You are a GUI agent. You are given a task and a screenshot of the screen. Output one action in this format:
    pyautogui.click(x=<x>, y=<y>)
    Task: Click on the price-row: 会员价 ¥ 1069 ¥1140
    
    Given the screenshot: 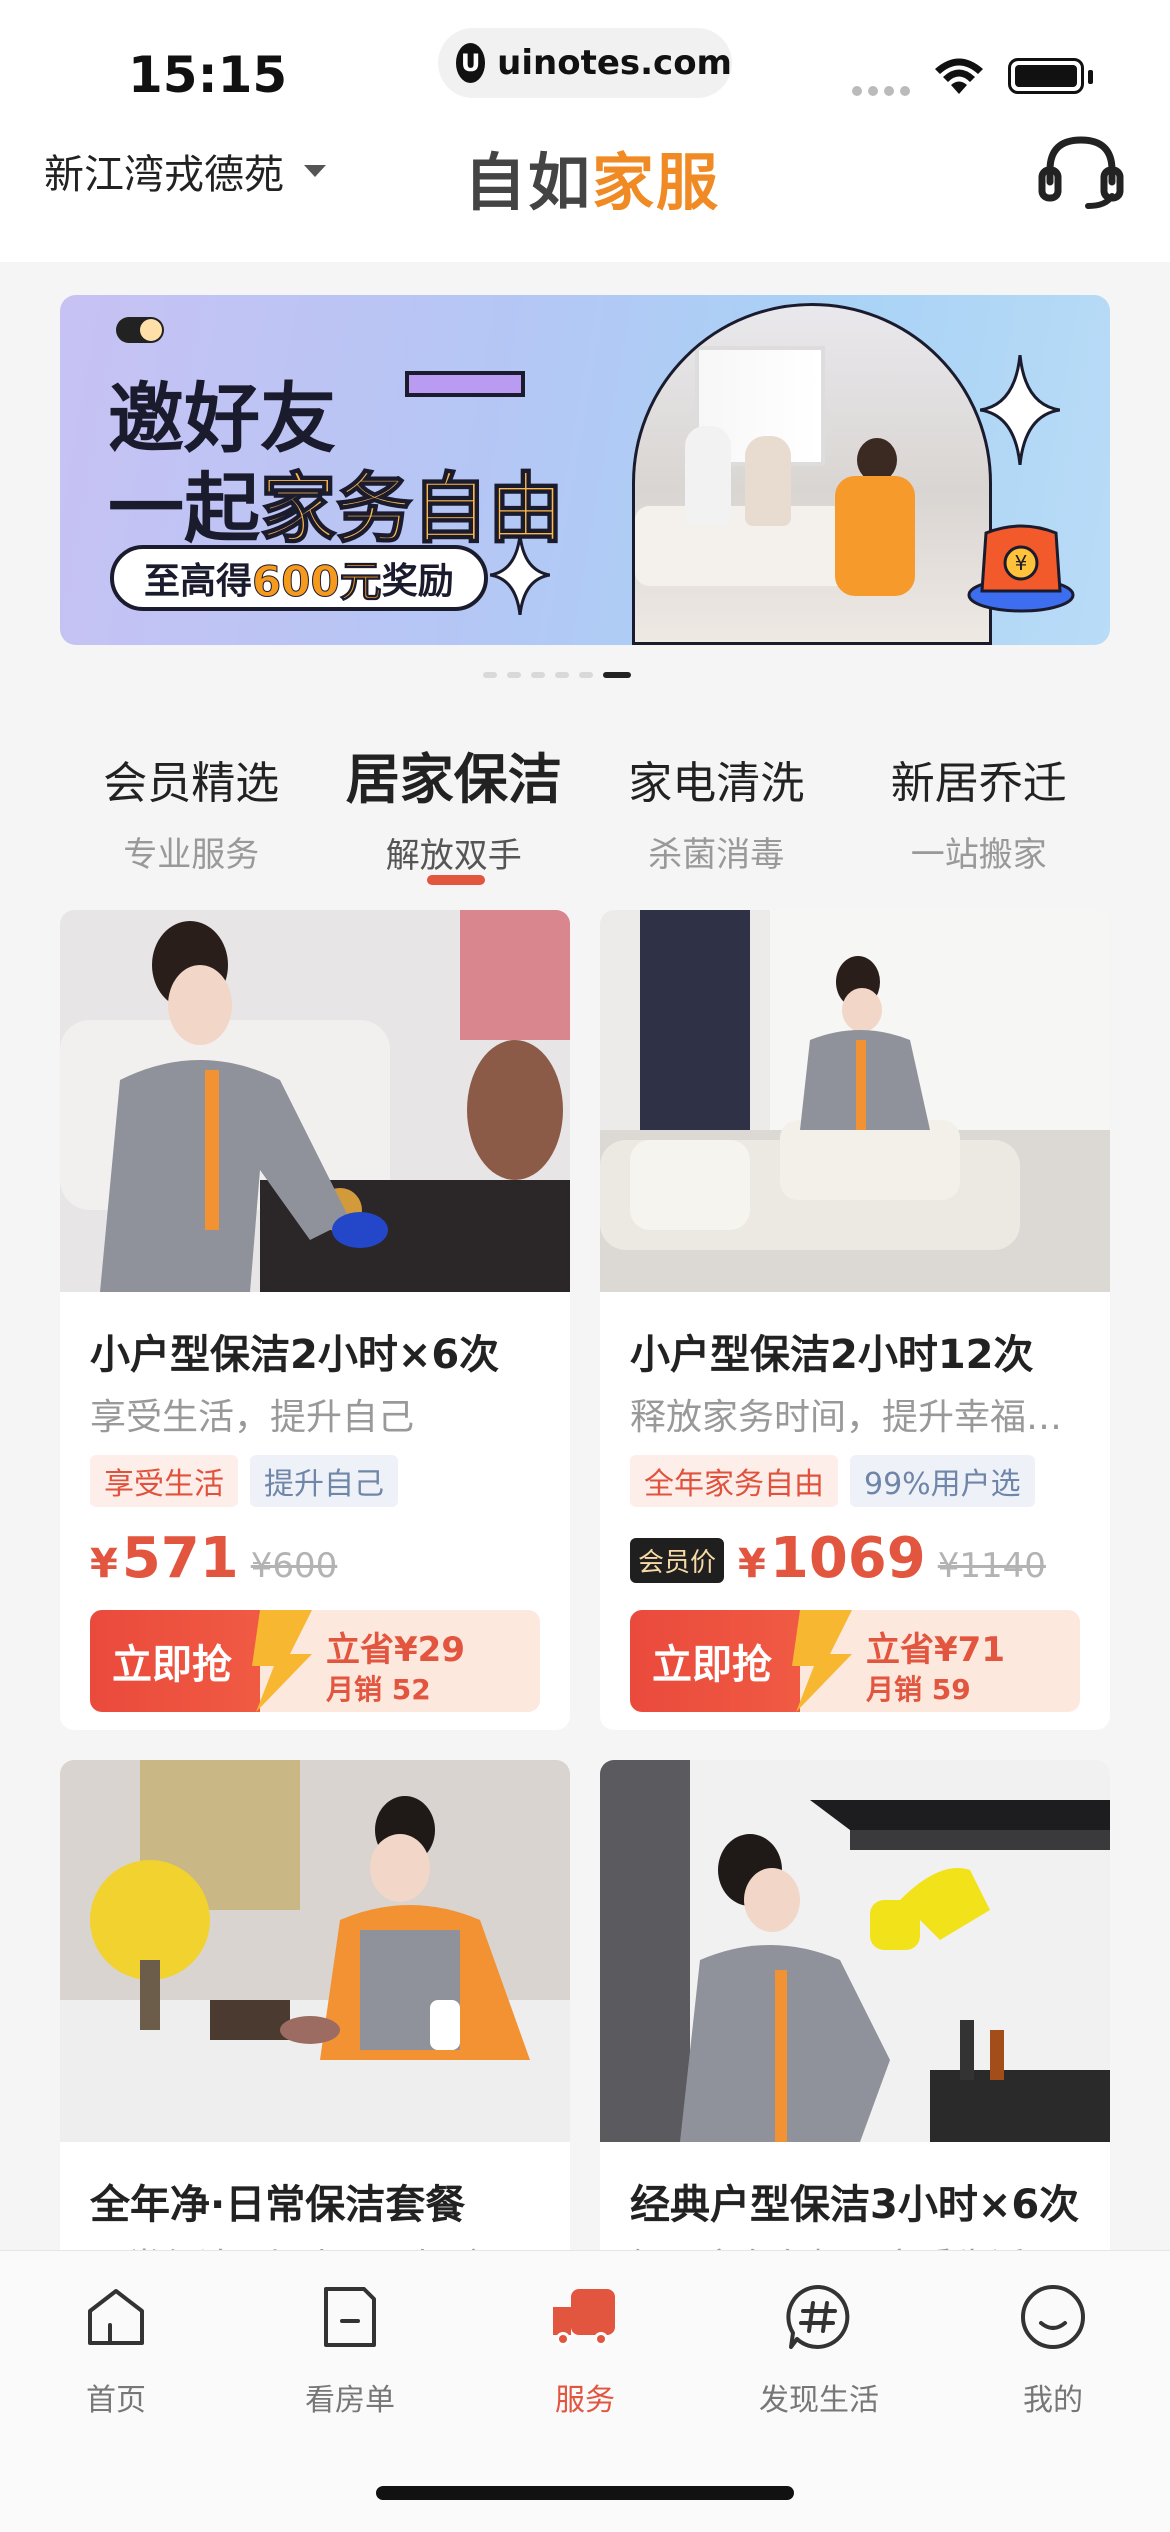 What is the action you would take?
    pyautogui.click(x=838, y=1558)
    